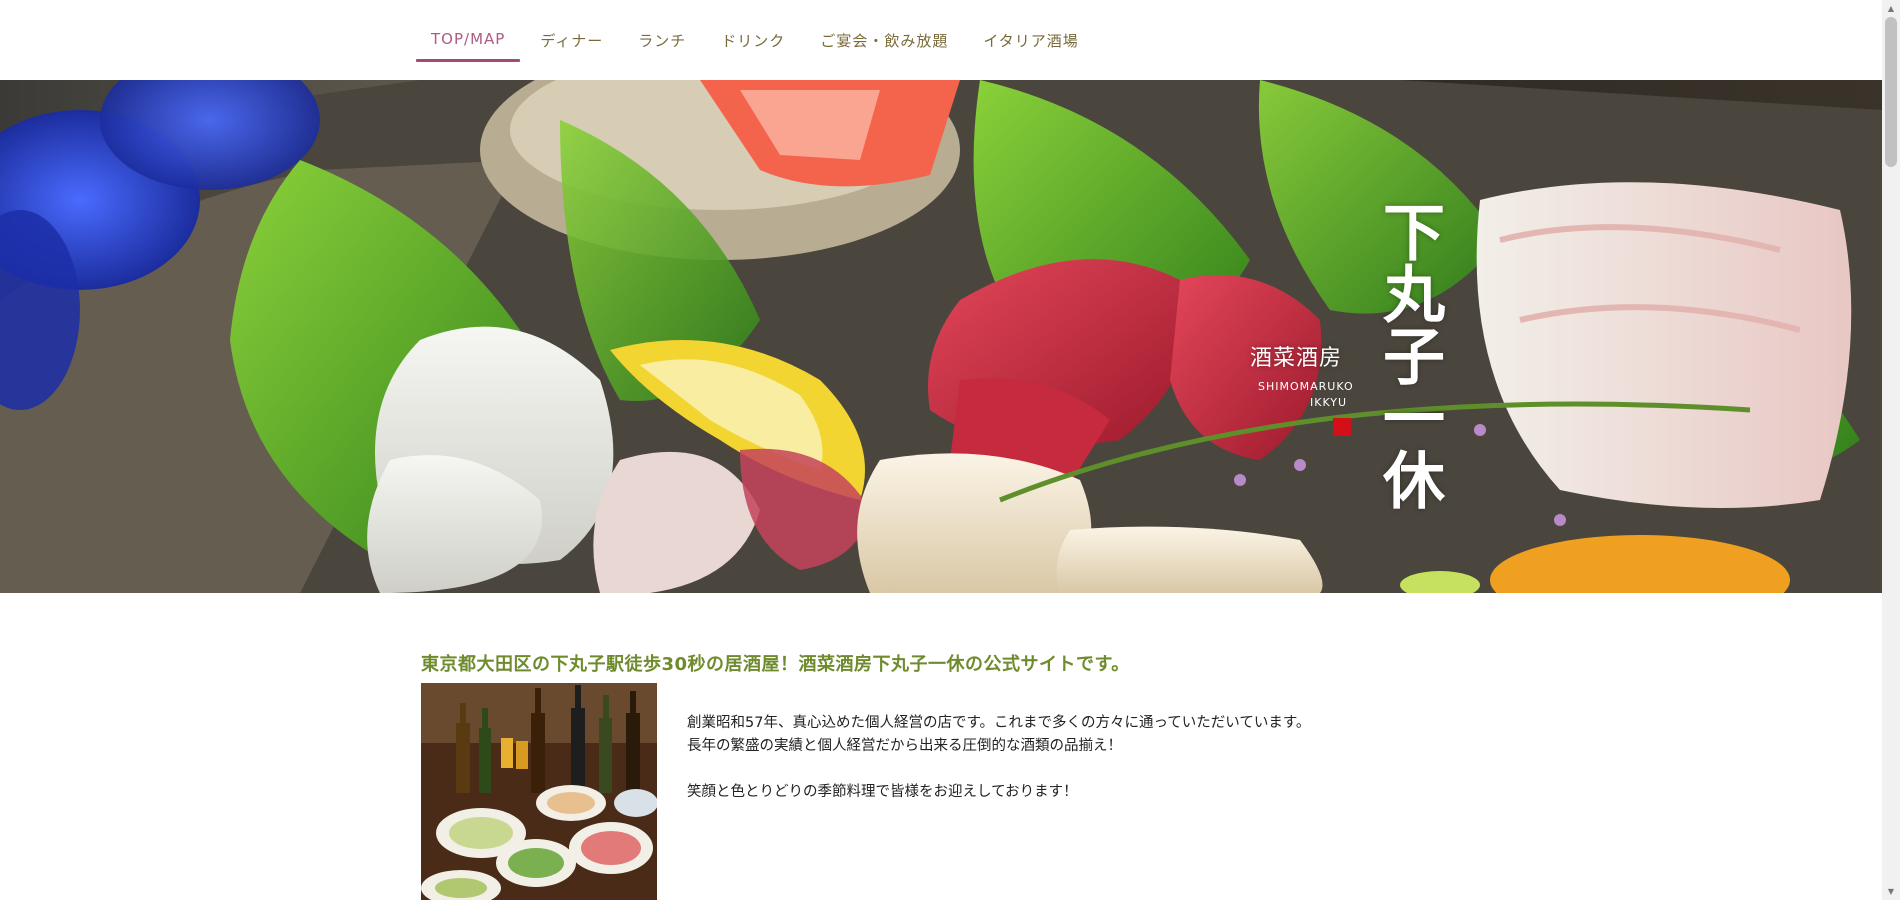 This screenshot has width=1900, height=900. I want to click on nav-item-italian-bar: イタリア酒場, so click(1030, 32).